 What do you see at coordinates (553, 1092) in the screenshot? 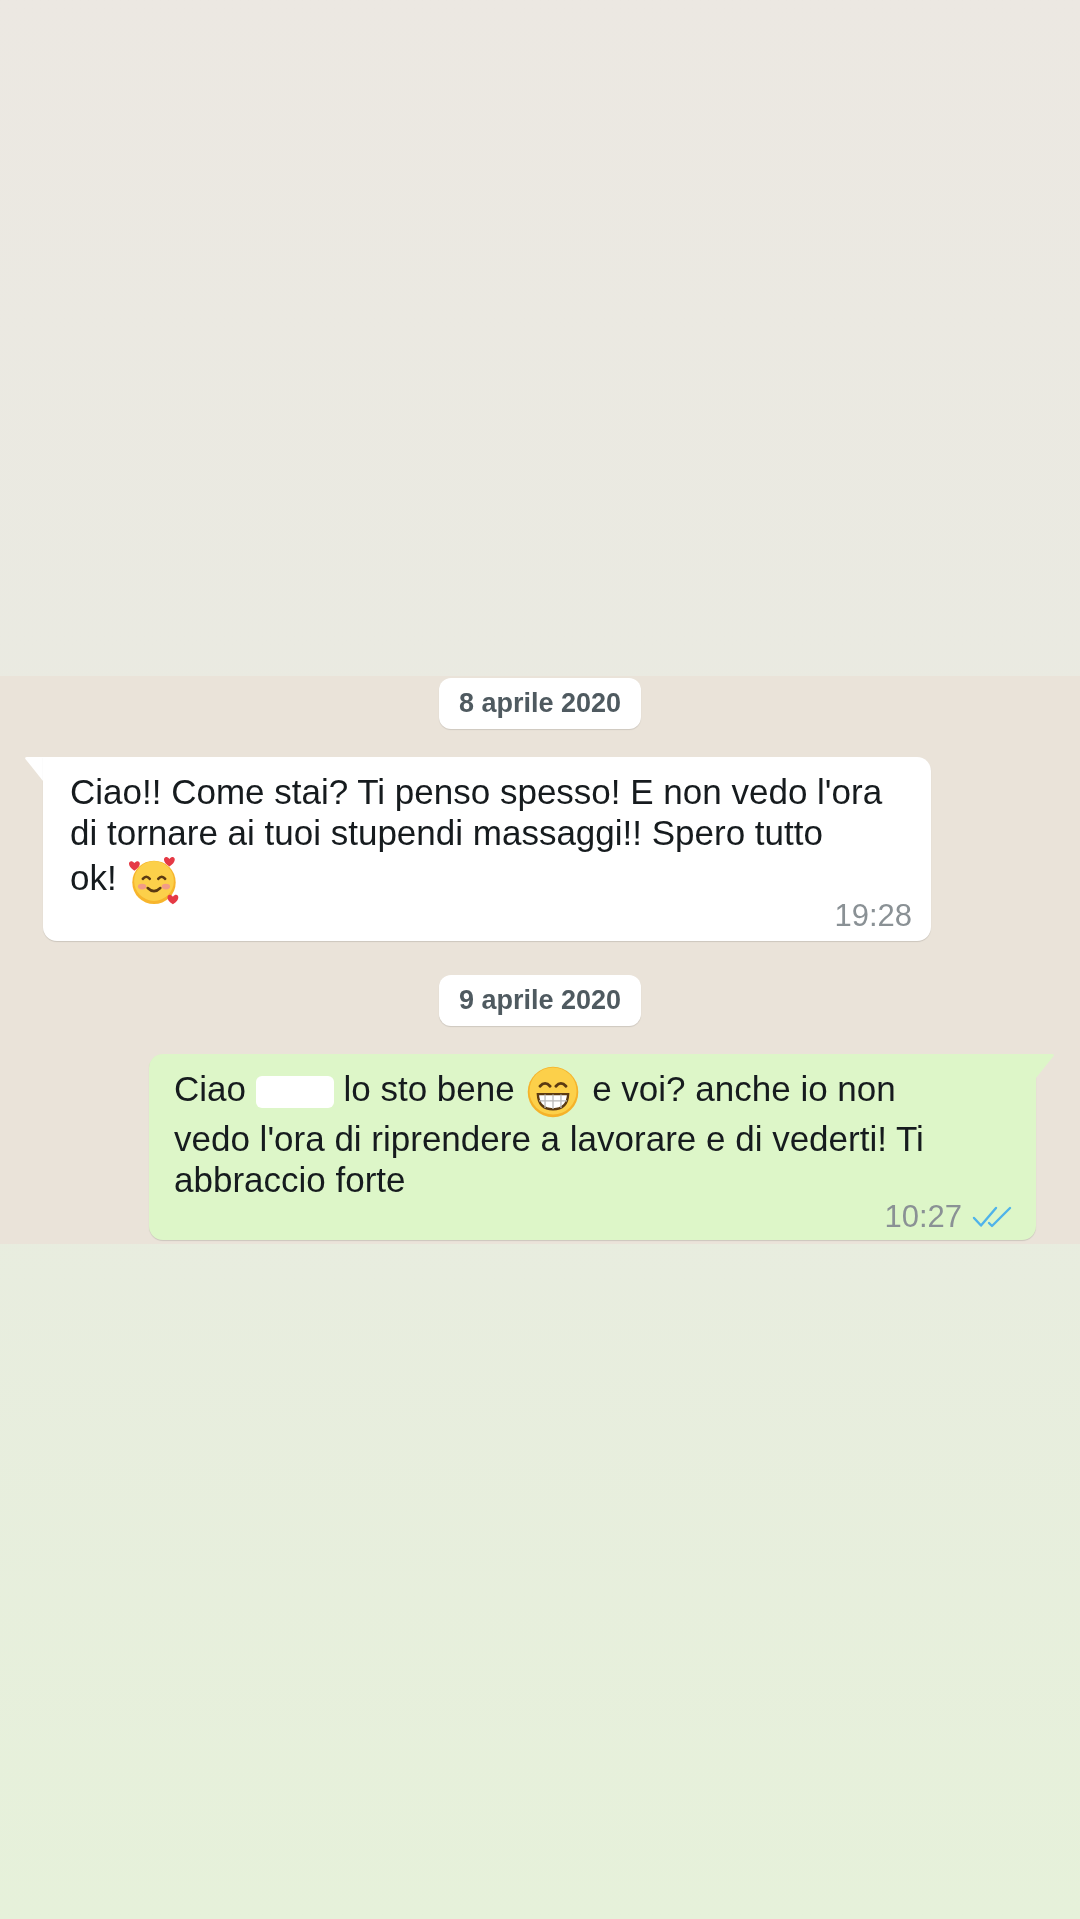
I see `grinning-face-icon` at bounding box center [553, 1092].